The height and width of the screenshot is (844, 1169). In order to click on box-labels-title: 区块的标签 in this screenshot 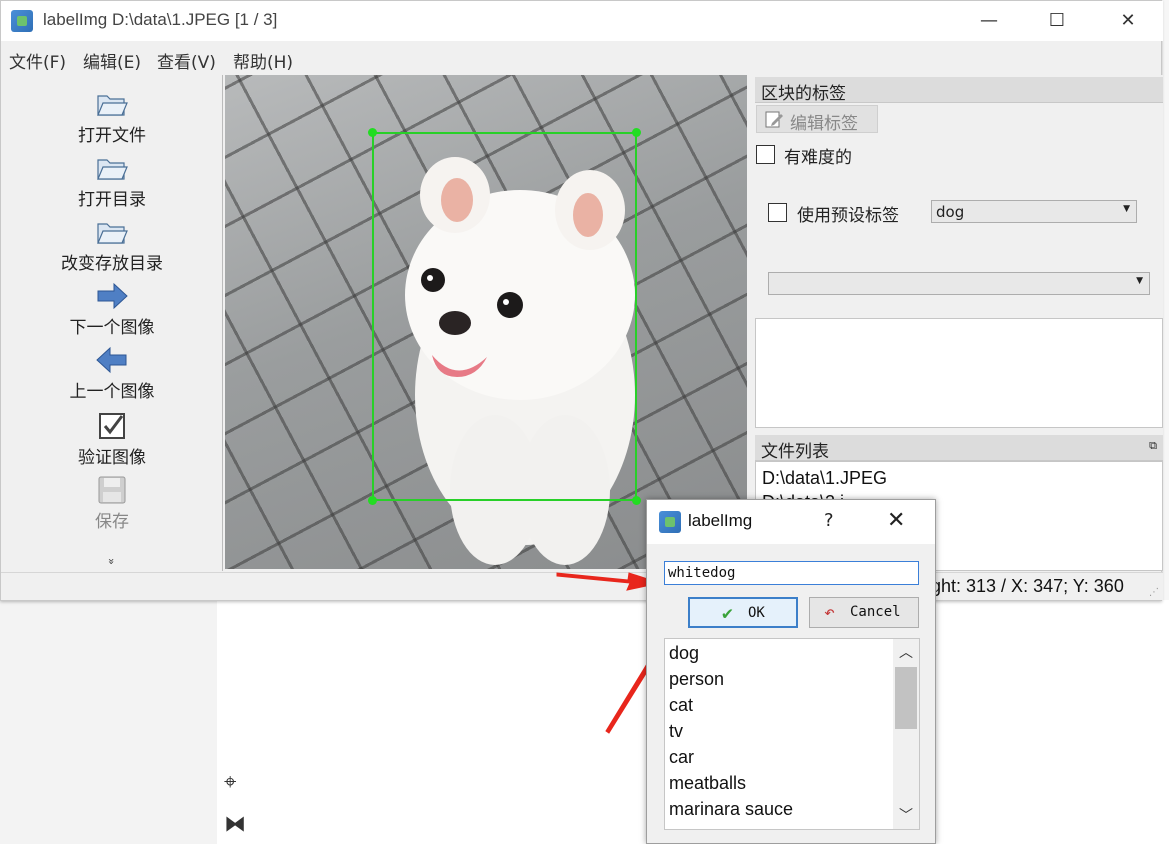, I will do `click(803, 94)`.